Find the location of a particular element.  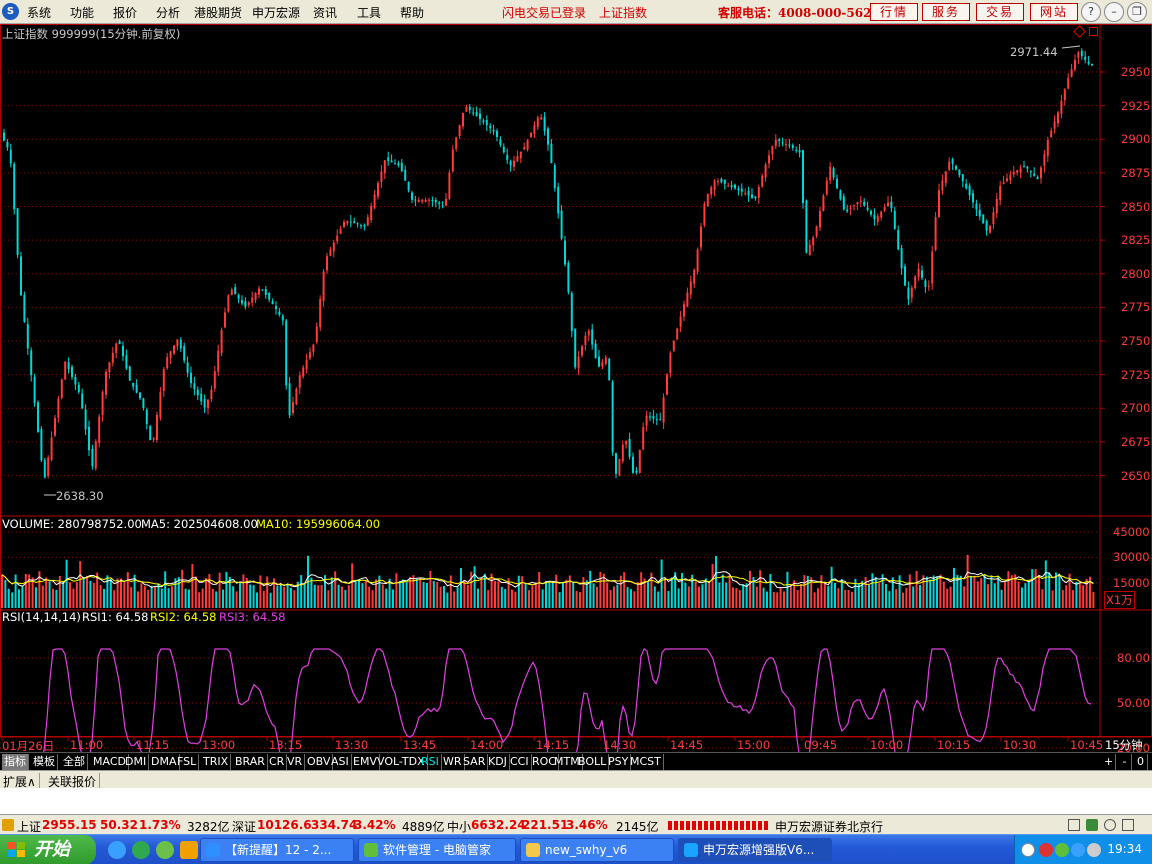

tab-vr: VR is located at coordinates (295, 762).